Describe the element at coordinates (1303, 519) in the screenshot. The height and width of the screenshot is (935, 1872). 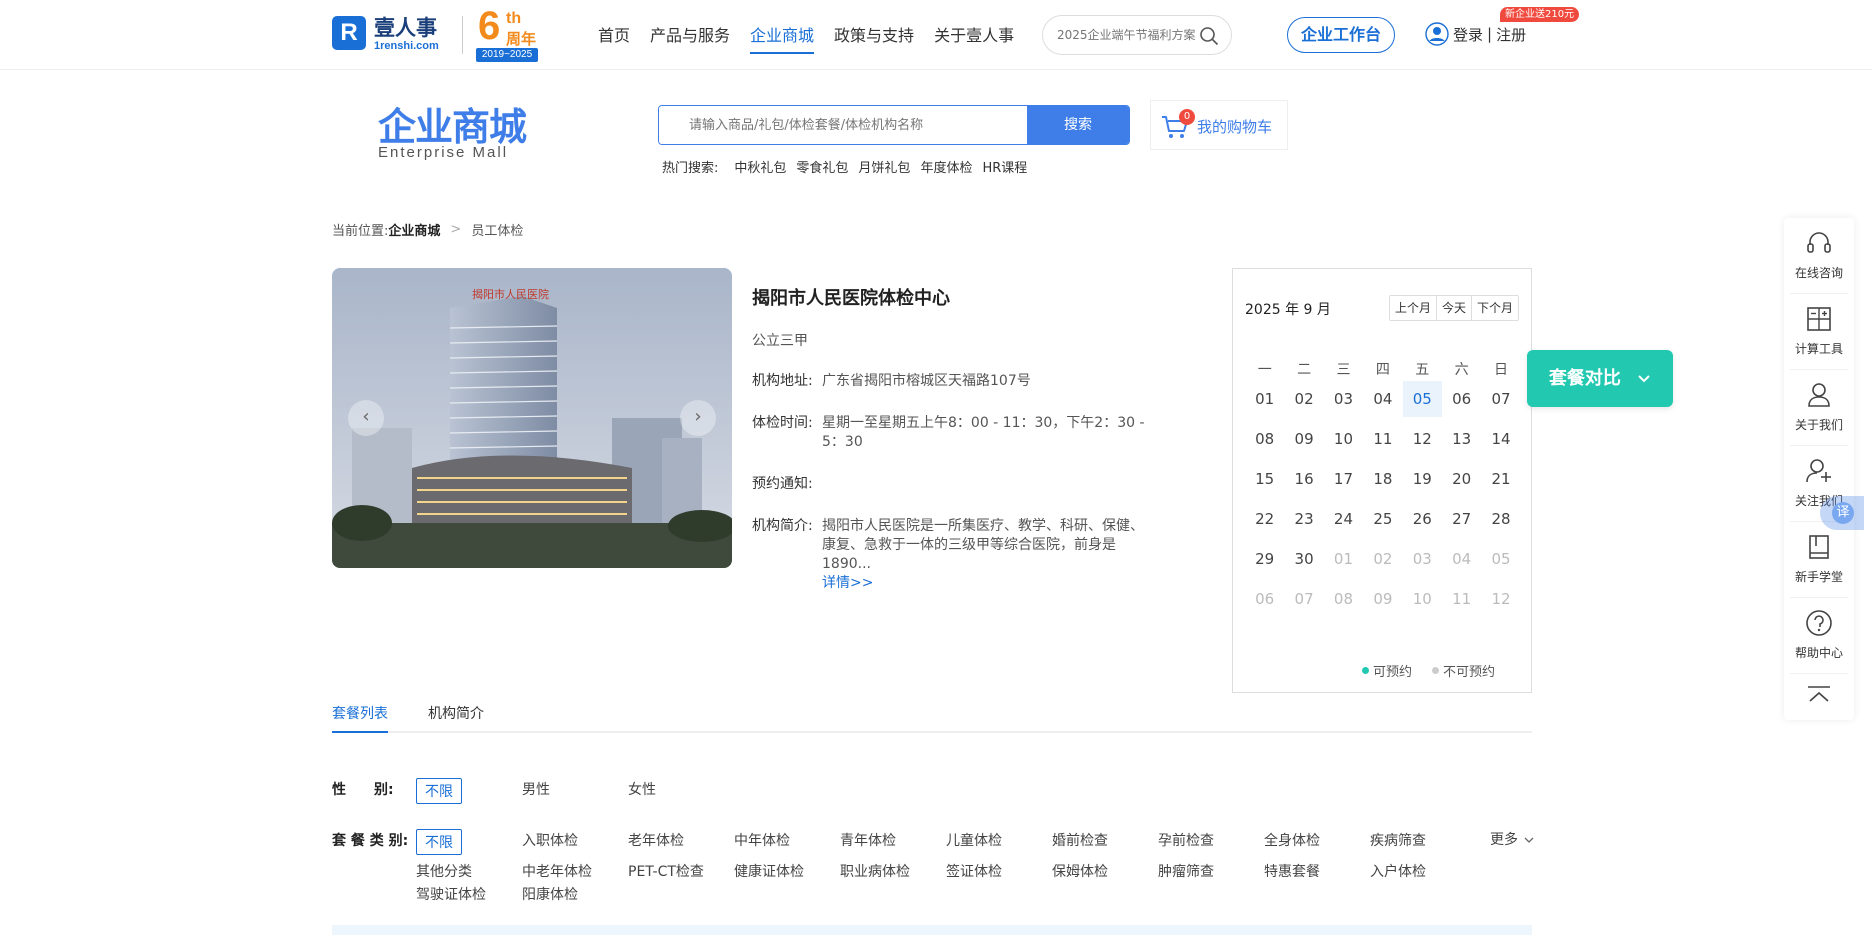
I see `calendar-day: 23` at that location.